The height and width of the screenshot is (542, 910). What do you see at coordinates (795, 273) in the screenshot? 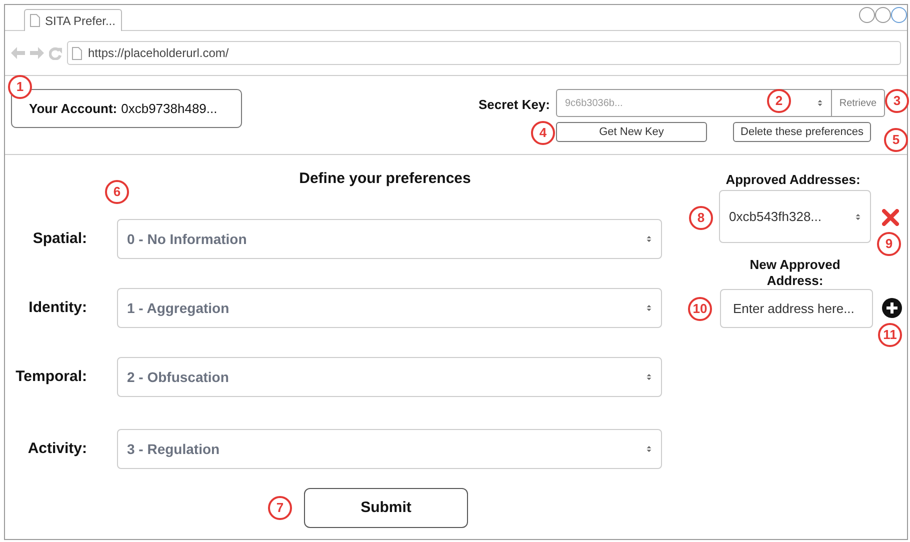
I see `new-address-title: New Approved Address:` at bounding box center [795, 273].